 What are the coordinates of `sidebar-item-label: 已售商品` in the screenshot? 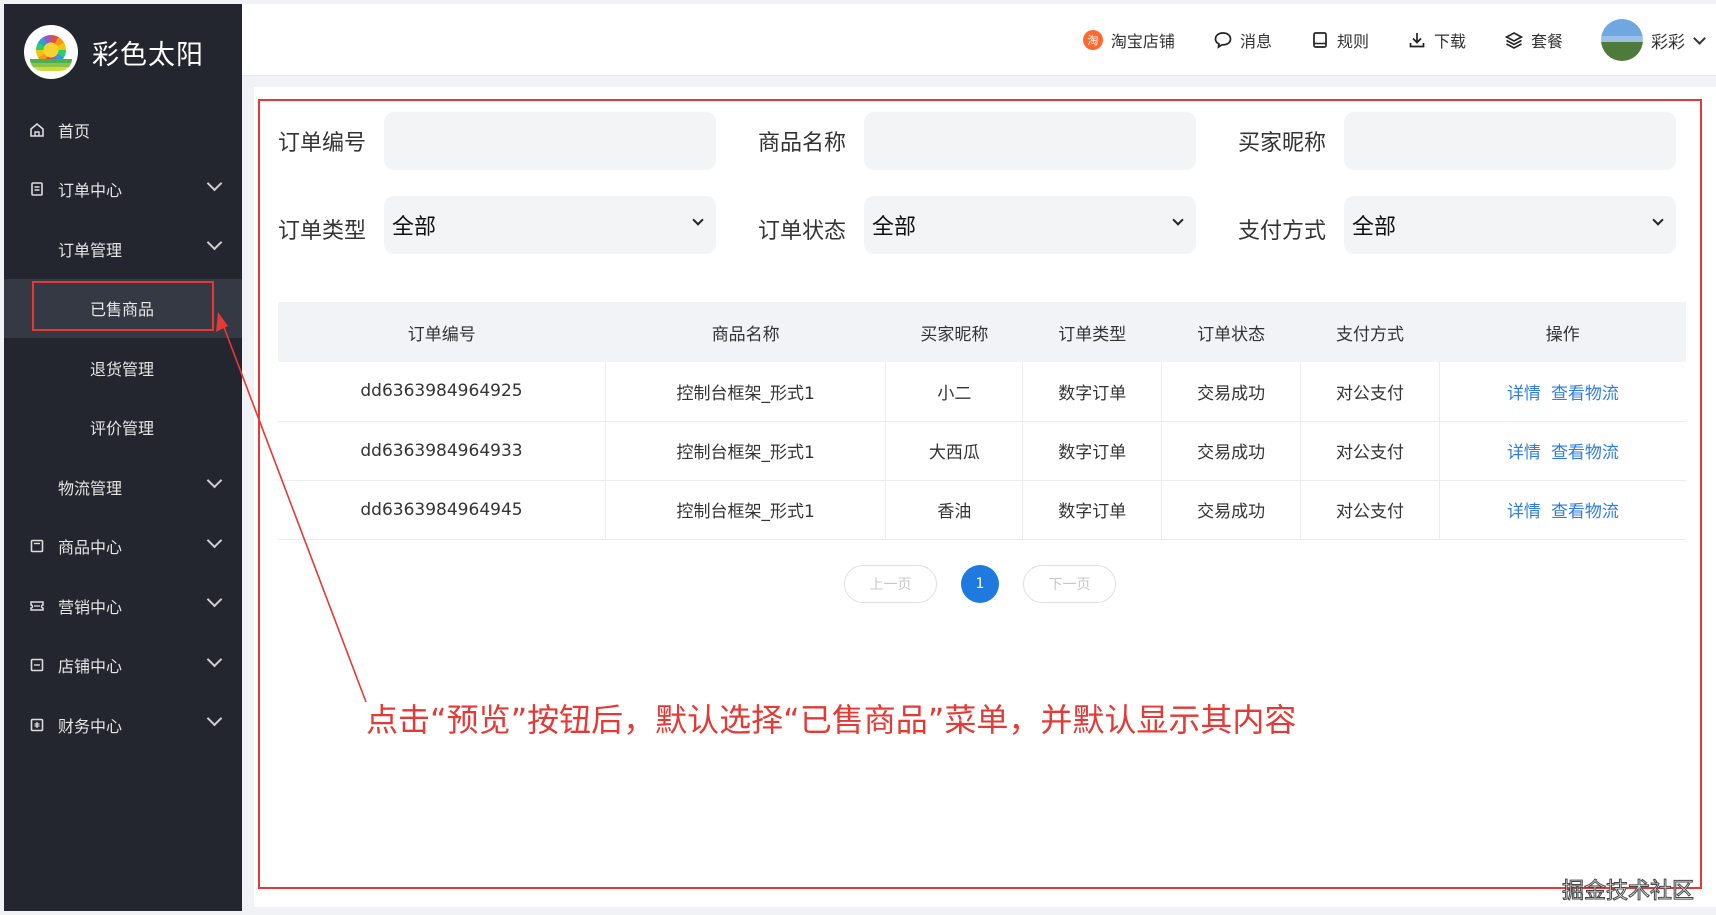 It's located at (122, 310).